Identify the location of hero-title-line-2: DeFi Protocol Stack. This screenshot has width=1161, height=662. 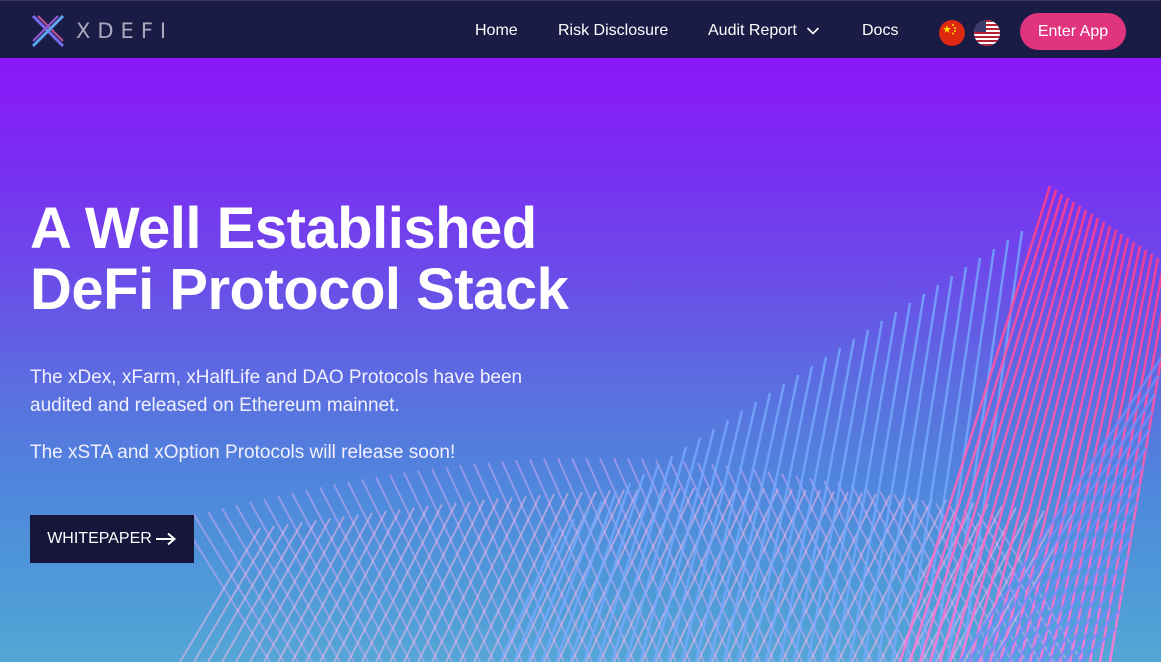
(299, 289).